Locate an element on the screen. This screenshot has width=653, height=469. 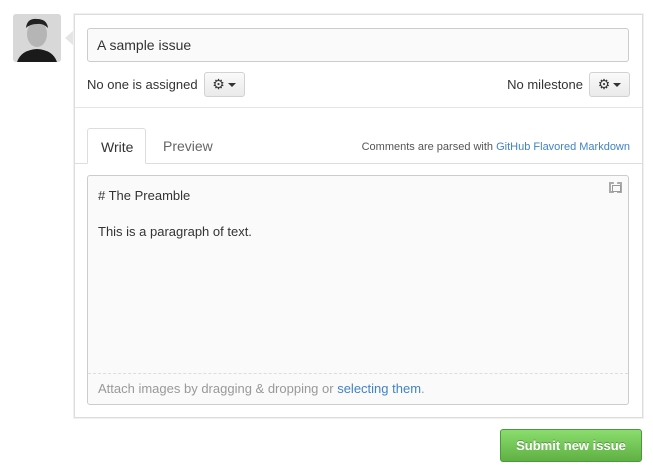
milestone-row: No milestone ⚙ is located at coordinates (568, 84).